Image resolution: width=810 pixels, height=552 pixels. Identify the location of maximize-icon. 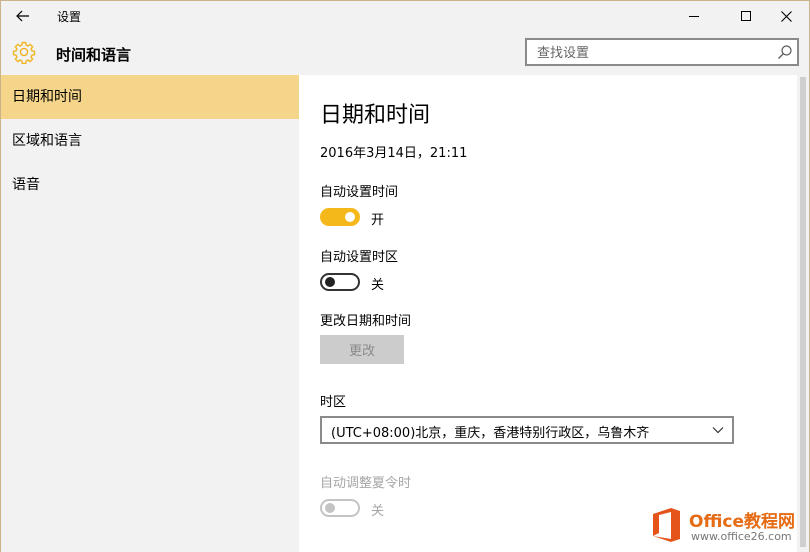
(746, 16).